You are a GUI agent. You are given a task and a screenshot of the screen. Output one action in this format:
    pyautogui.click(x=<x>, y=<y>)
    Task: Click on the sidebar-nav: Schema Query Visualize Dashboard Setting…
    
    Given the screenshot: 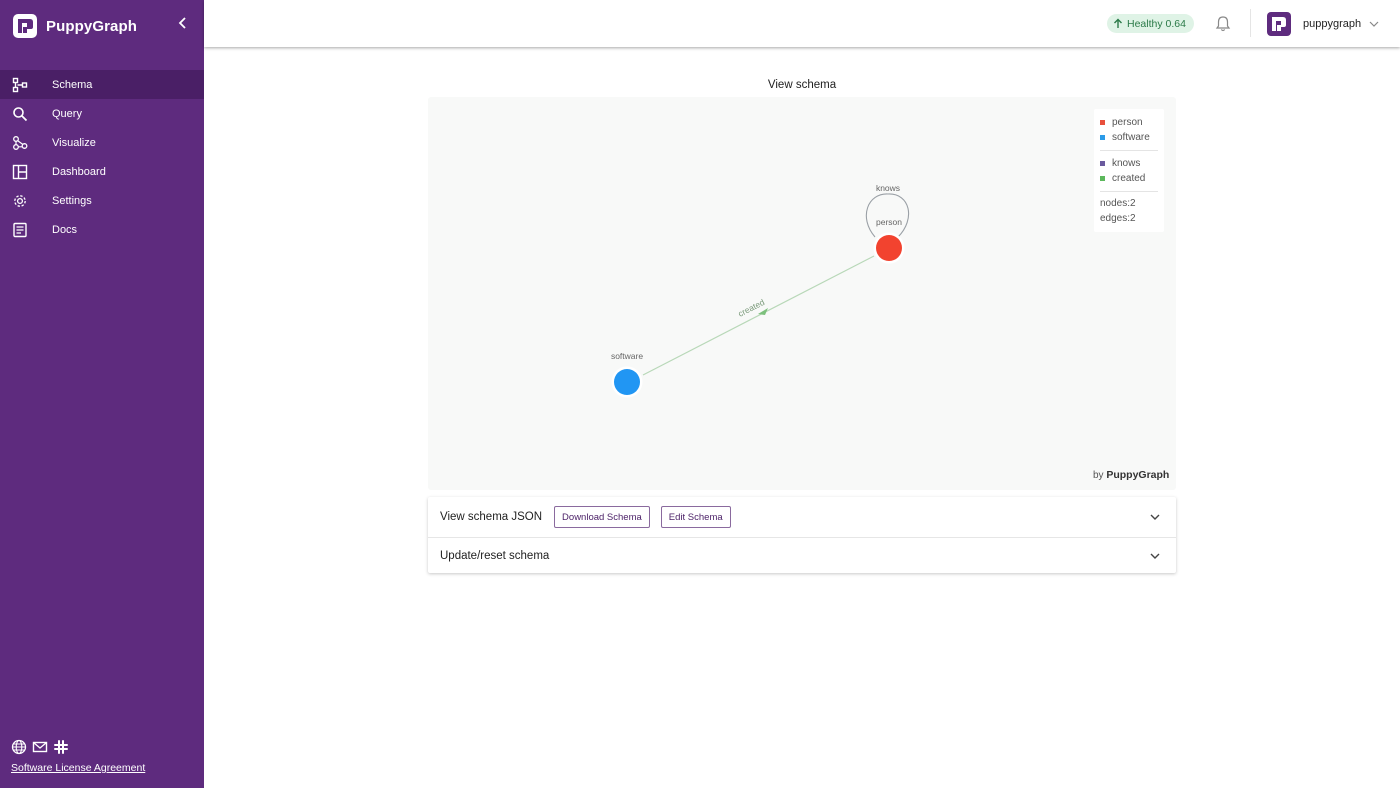 What is the action you would take?
    pyautogui.click(x=102, y=157)
    